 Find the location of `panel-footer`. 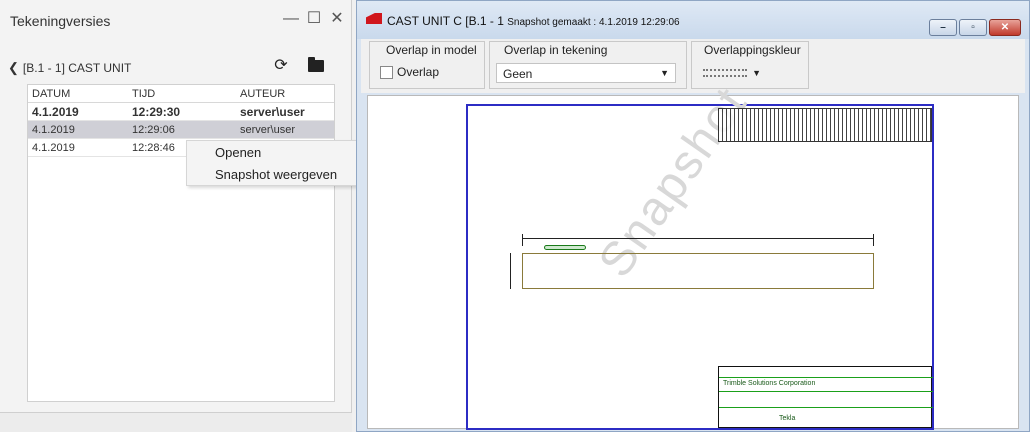

panel-footer is located at coordinates (176, 422).